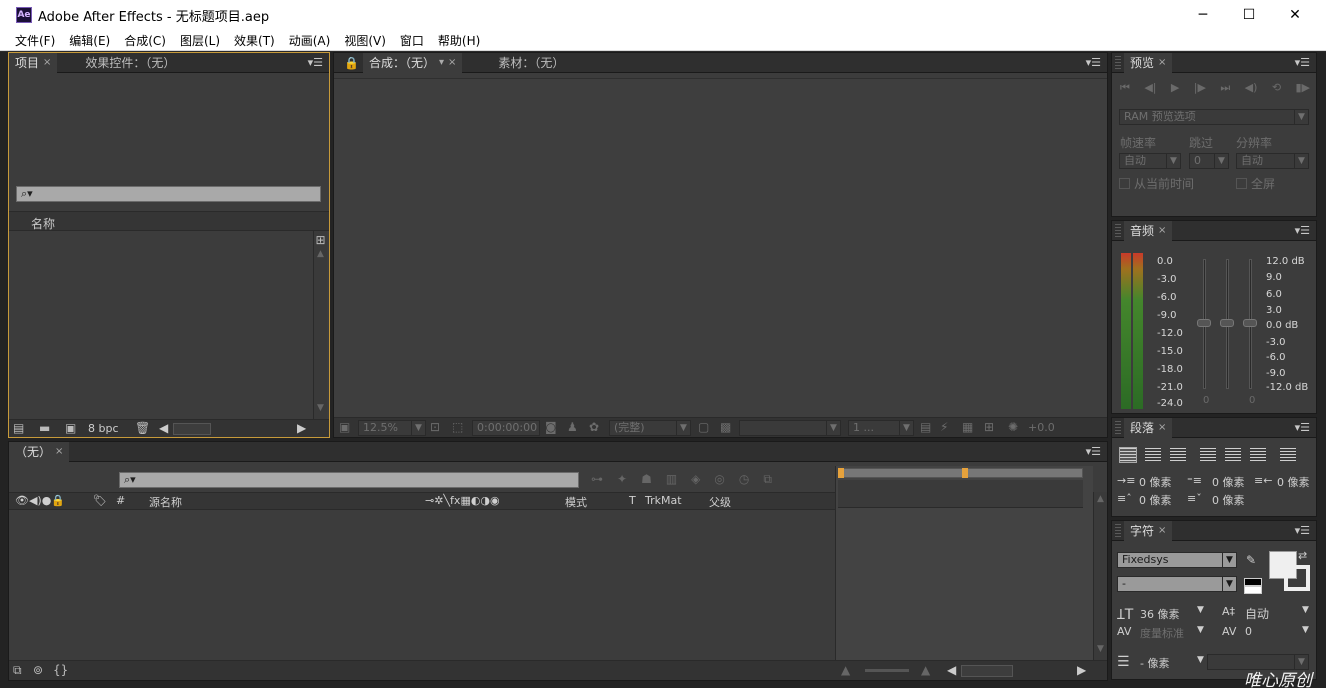  I want to click on scroll-right-icon: ▶, so click(1081, 670).